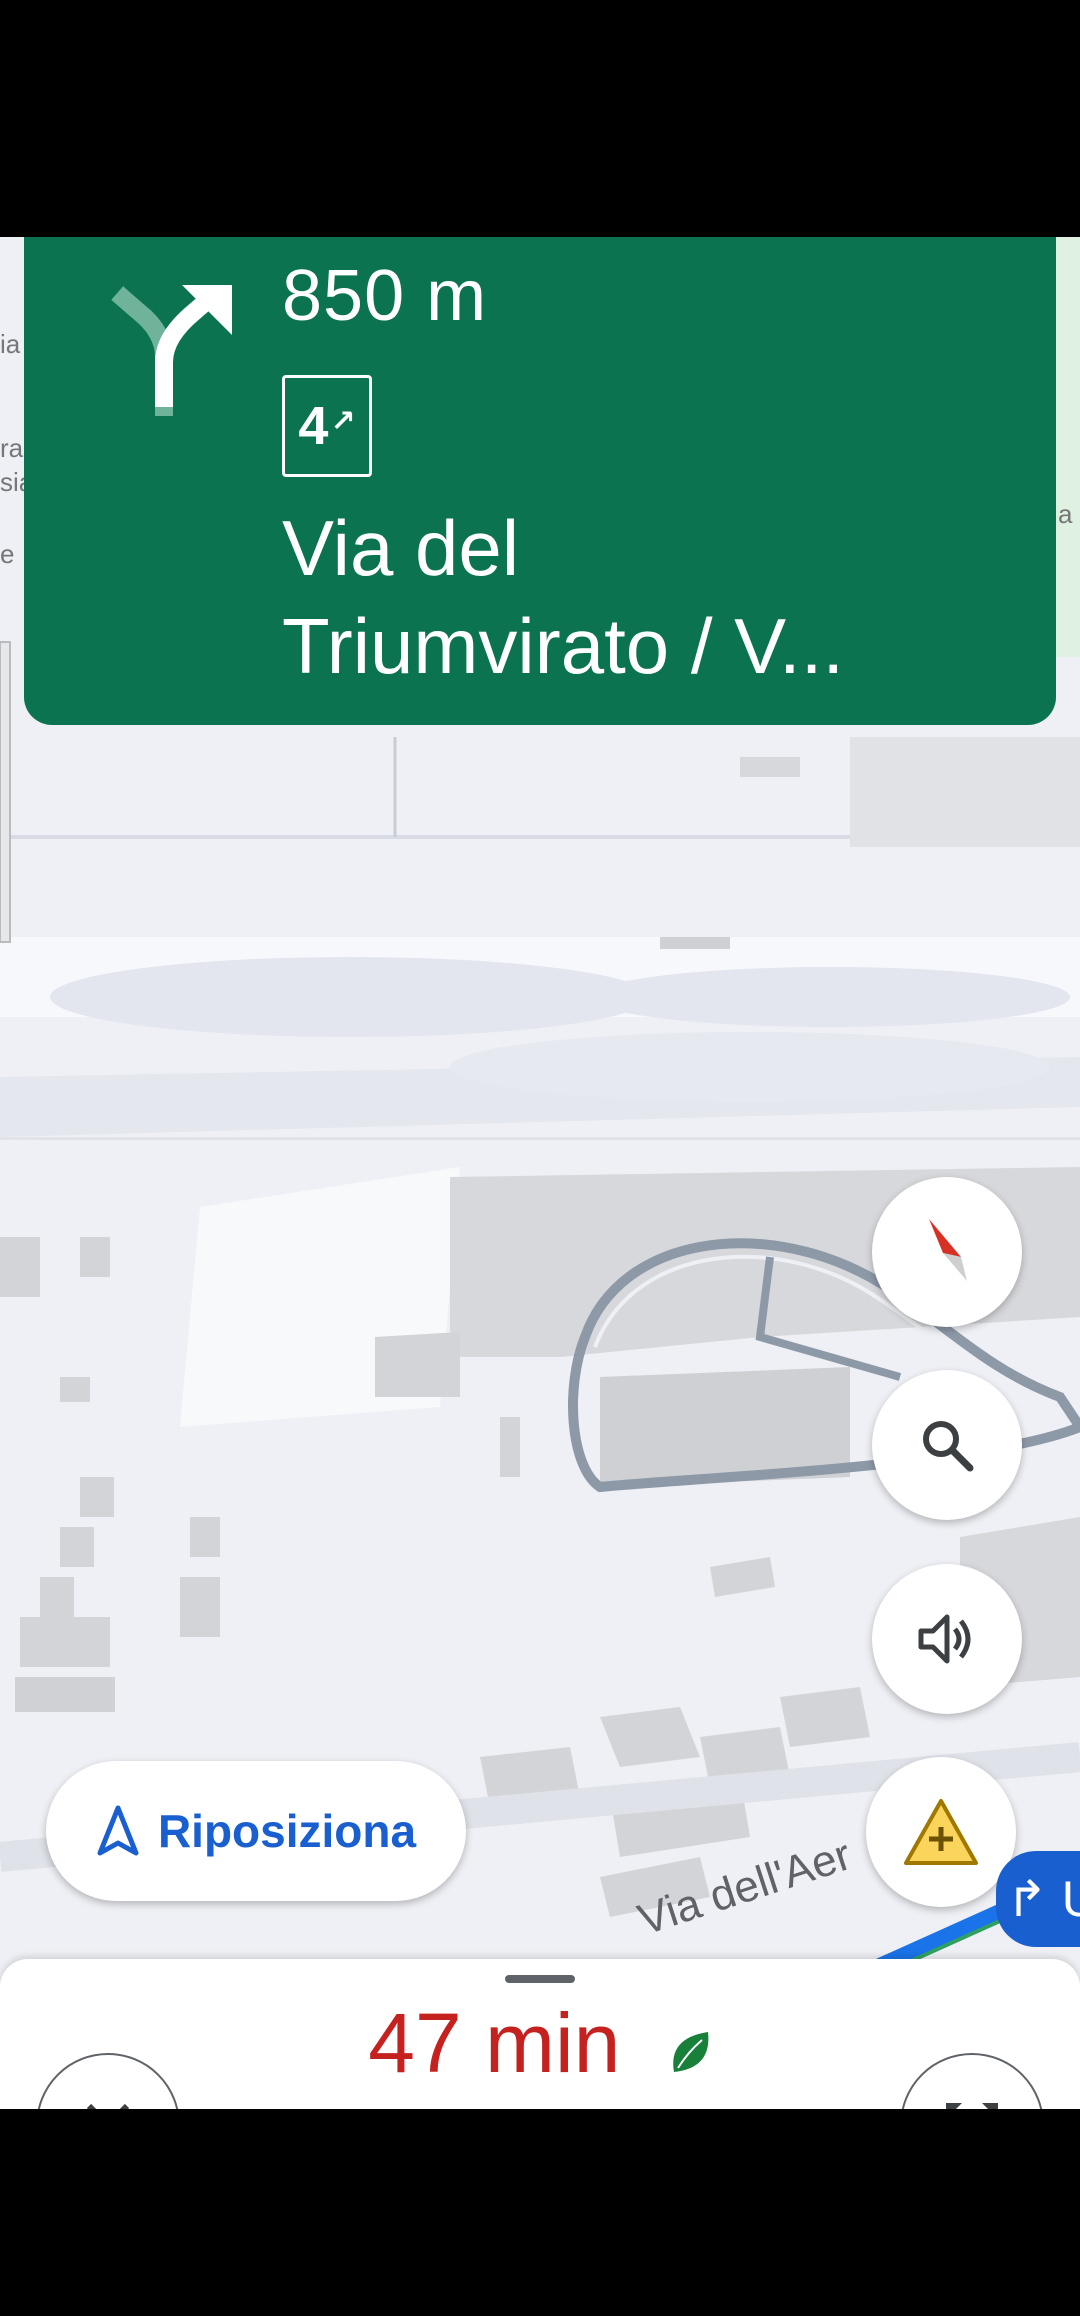 This screenshot has width=1080, height=2316. I want to click on volume-icon, so click(944, 1639).